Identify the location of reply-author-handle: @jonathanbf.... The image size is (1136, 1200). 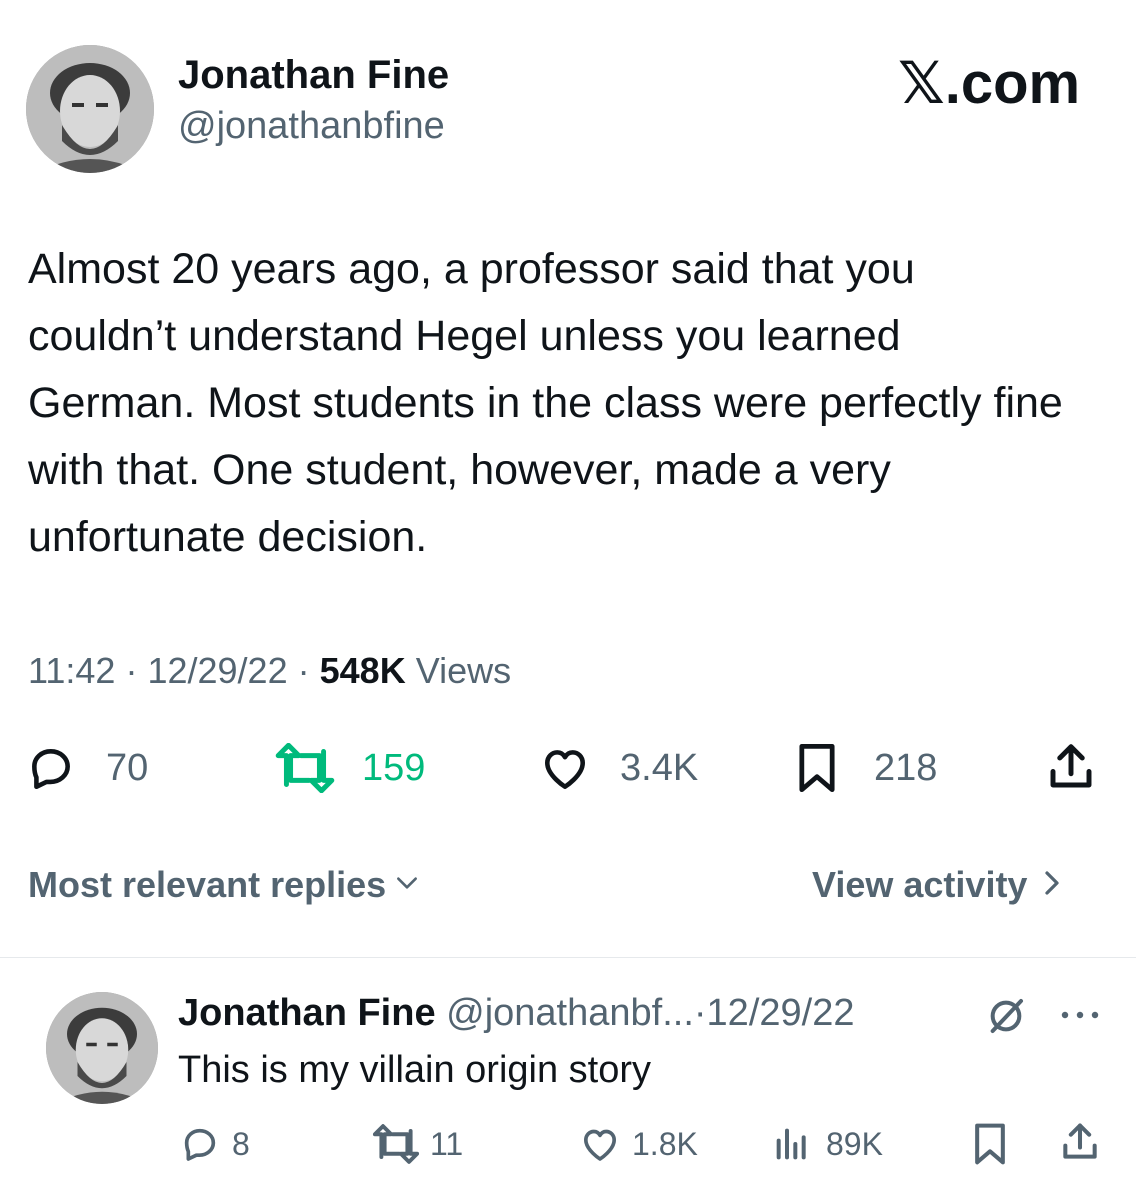
(570, 1013).